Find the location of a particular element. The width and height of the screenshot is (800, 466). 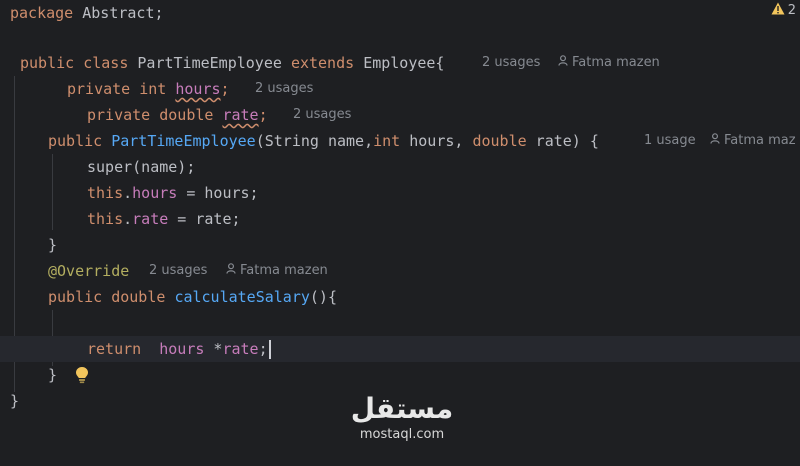

super-call: super(name); is located at coordinates (141, 167).